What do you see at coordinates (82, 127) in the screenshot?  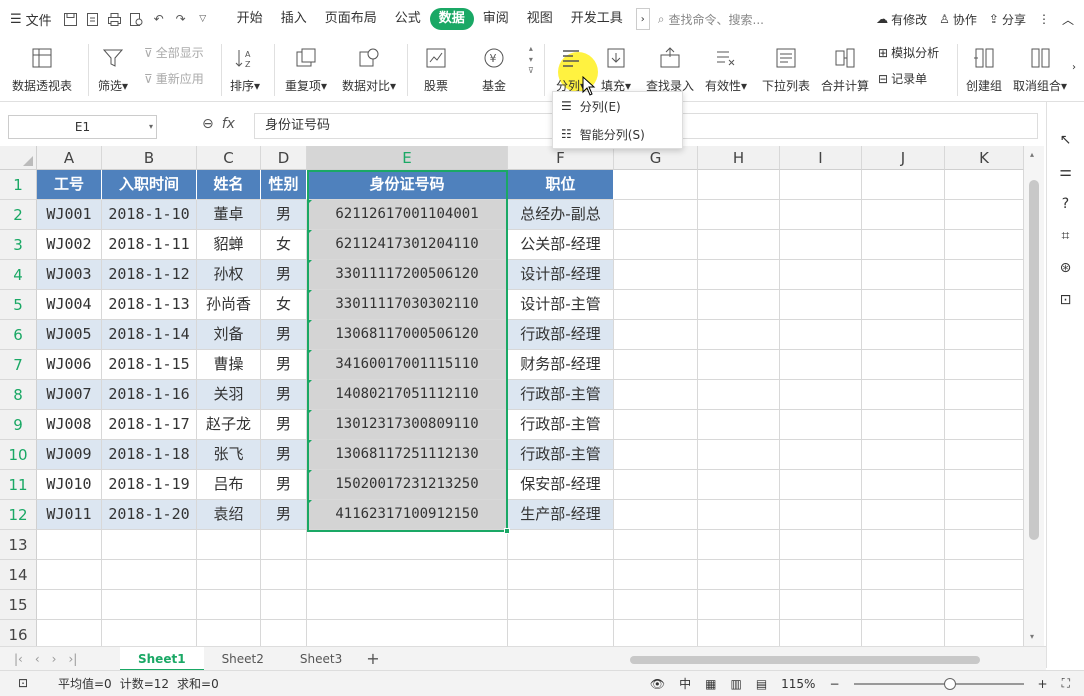 I see `name-box: E1 ▾` at bounding box center [82, 127].